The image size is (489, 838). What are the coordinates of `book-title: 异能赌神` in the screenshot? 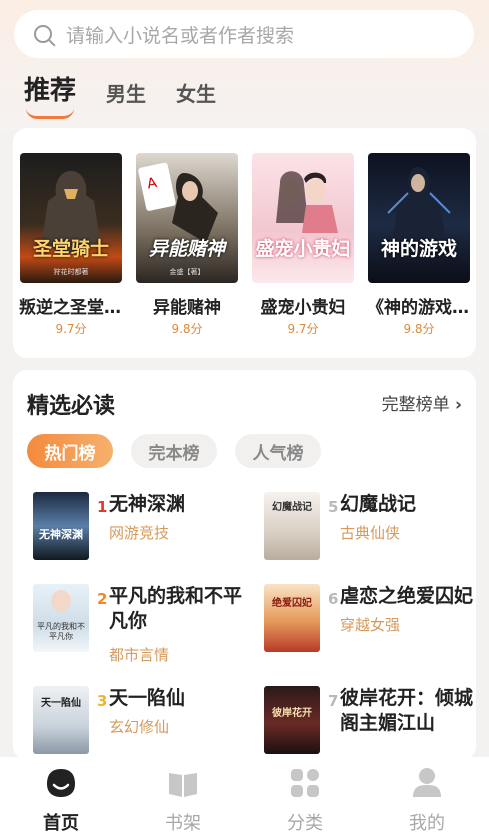 It's located at (187, 308).